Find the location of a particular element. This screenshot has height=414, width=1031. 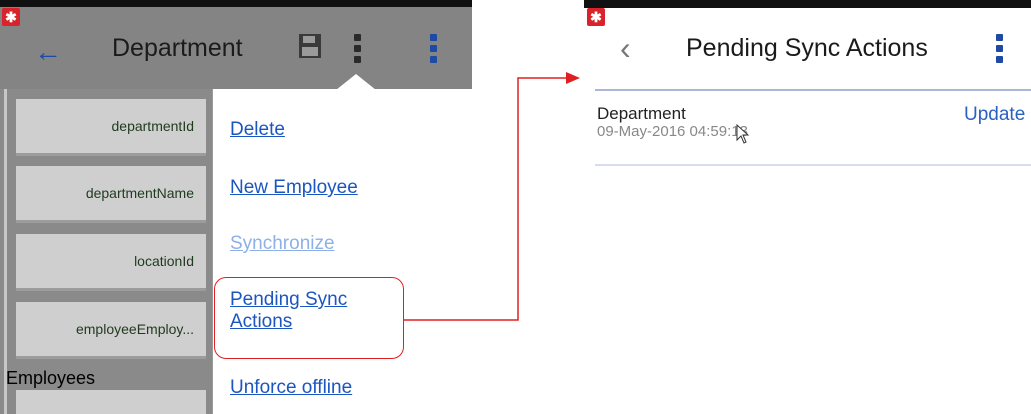

field-label-cell: departmentId is located at coordinates (111, 127).